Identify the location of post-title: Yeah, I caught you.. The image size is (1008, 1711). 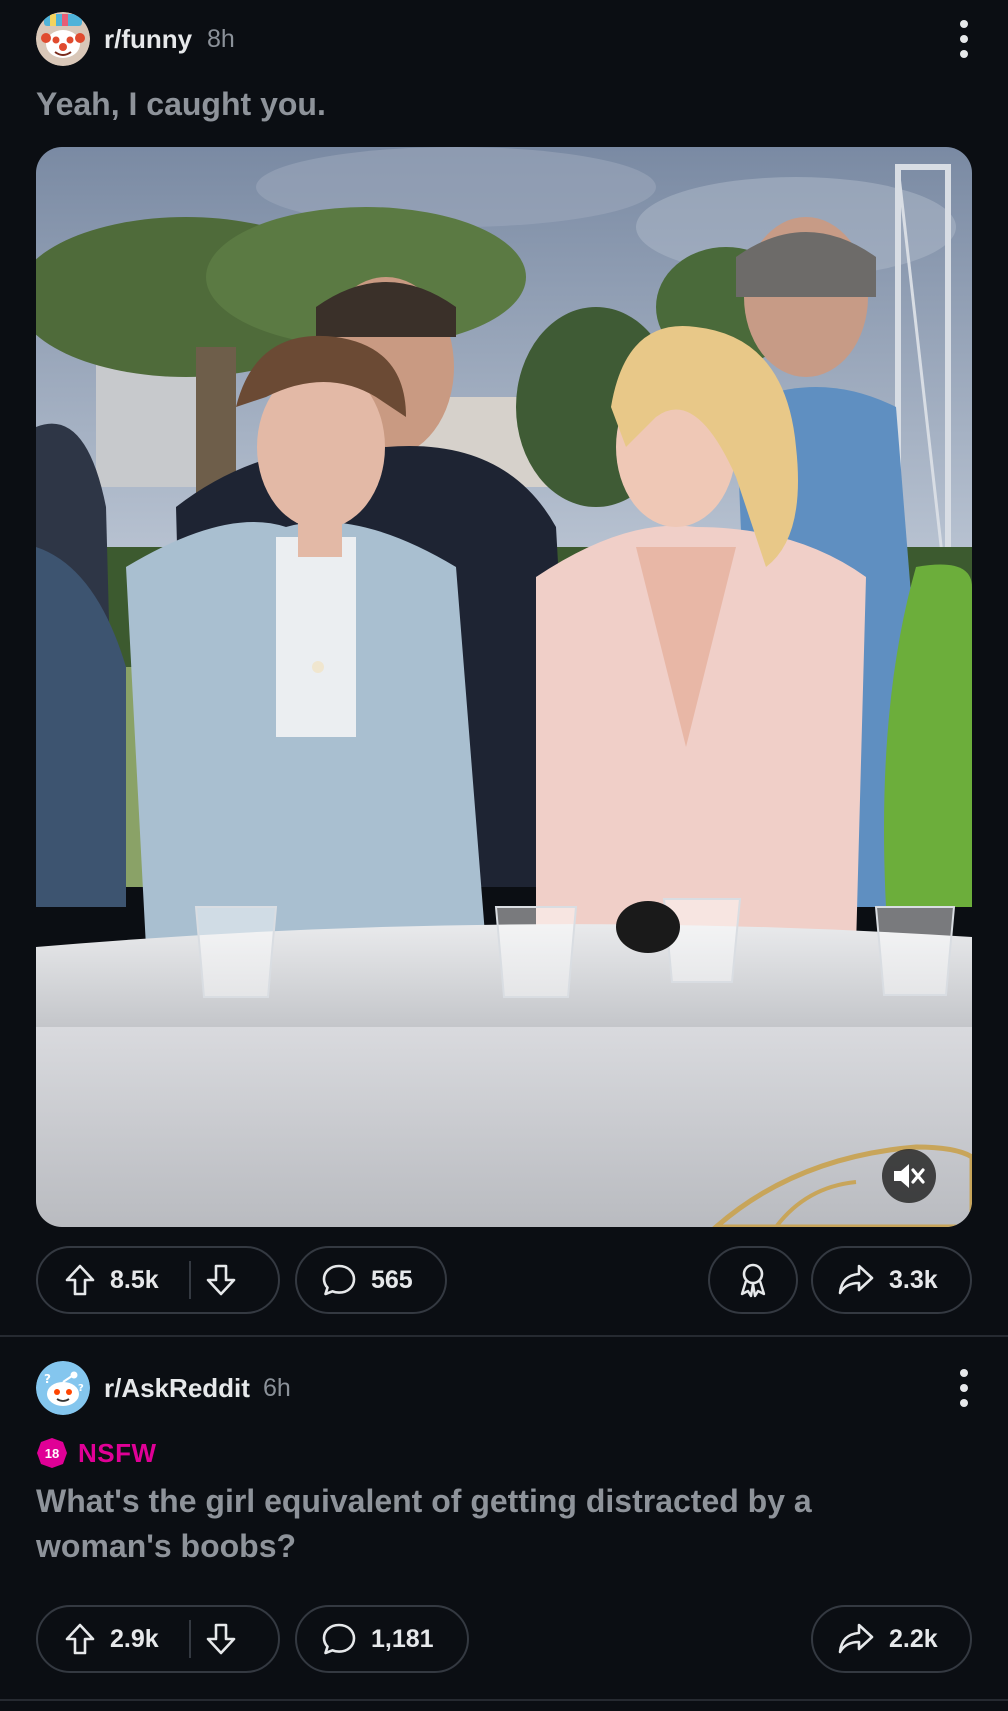
(502, 104).